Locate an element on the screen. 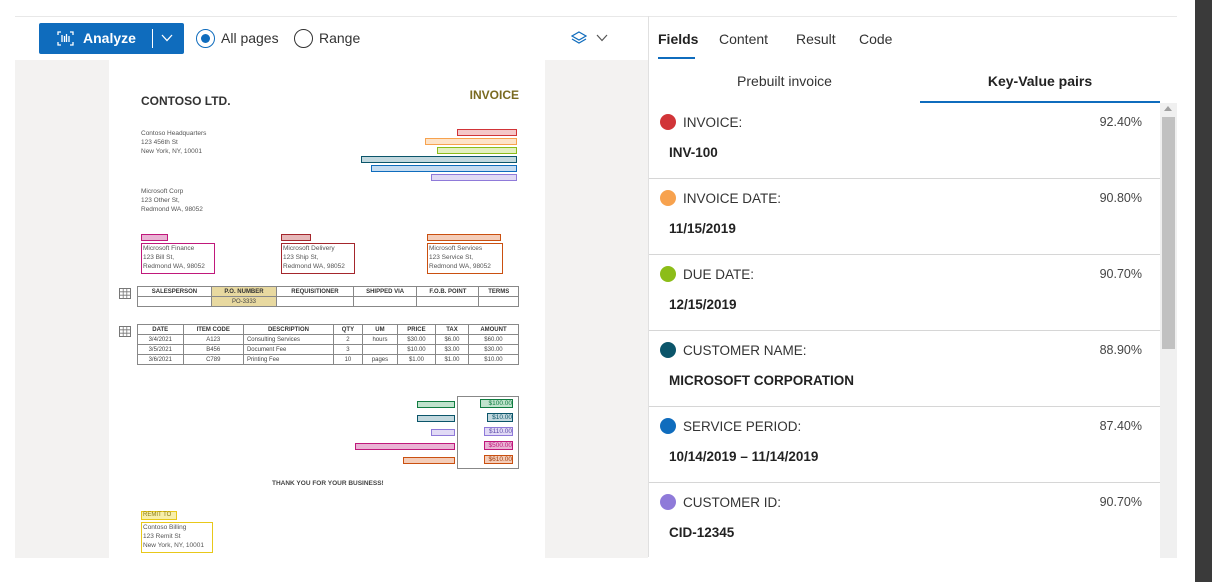 The image size is (1212, 582). analyze-label: Analyze is located at coordinates (109, 38).